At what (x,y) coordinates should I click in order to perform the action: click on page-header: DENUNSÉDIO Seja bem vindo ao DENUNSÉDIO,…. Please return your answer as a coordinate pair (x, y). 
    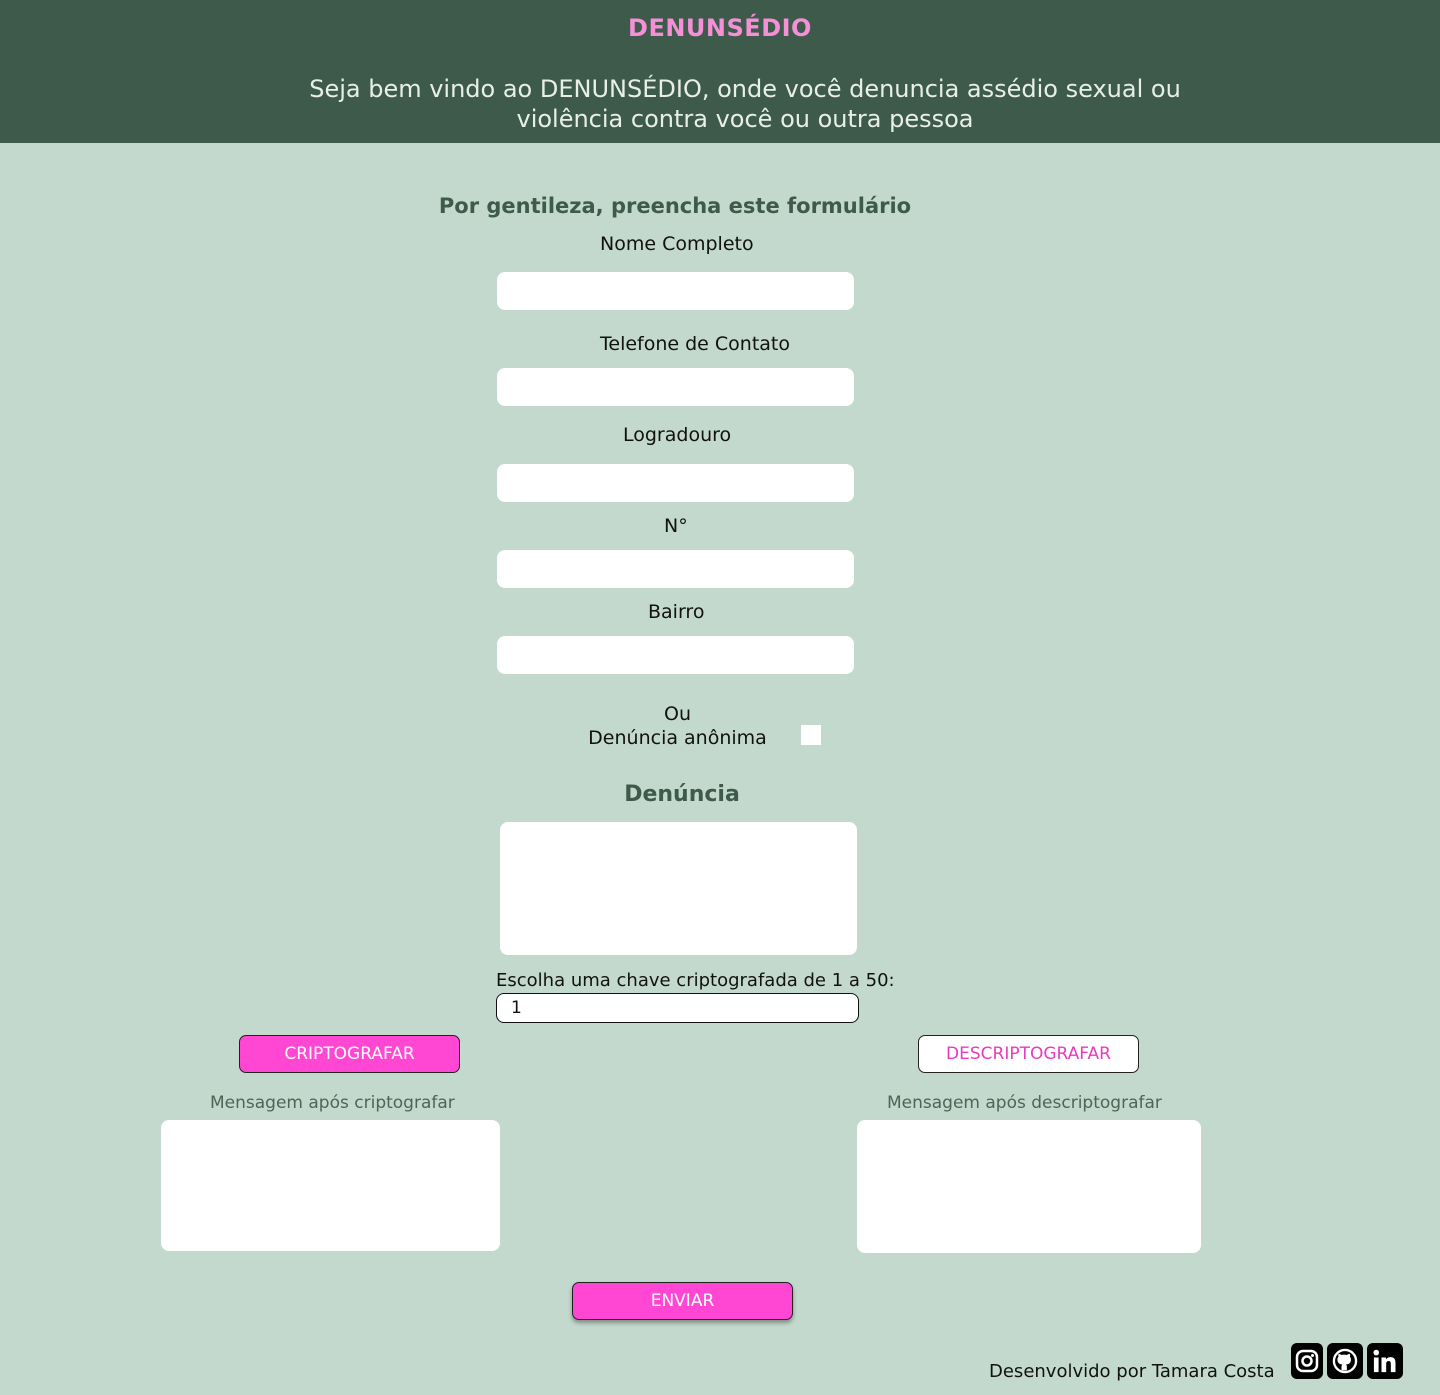
    Looking at the image, I should click on (720, 71).